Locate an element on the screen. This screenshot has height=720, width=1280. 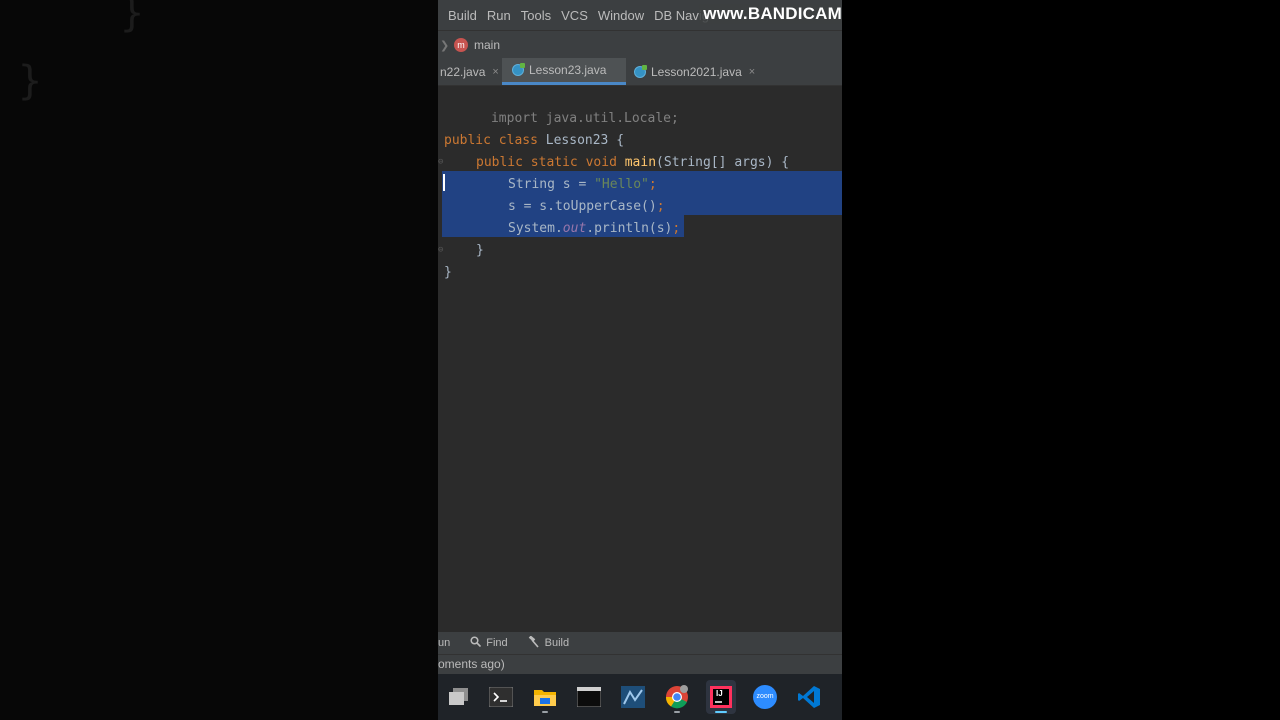
tab-lesson22: n22.java × is located at coordinates (471, 71).